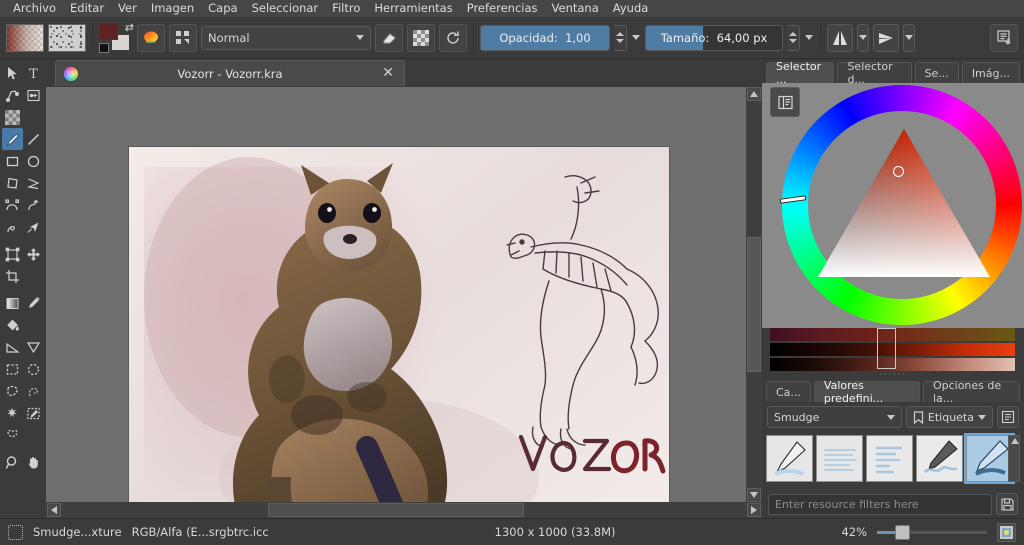  Describe the element at coordinates (880, 504) in the screenshot. I see `resource-filter-input: Enter resource filters here` at that location.